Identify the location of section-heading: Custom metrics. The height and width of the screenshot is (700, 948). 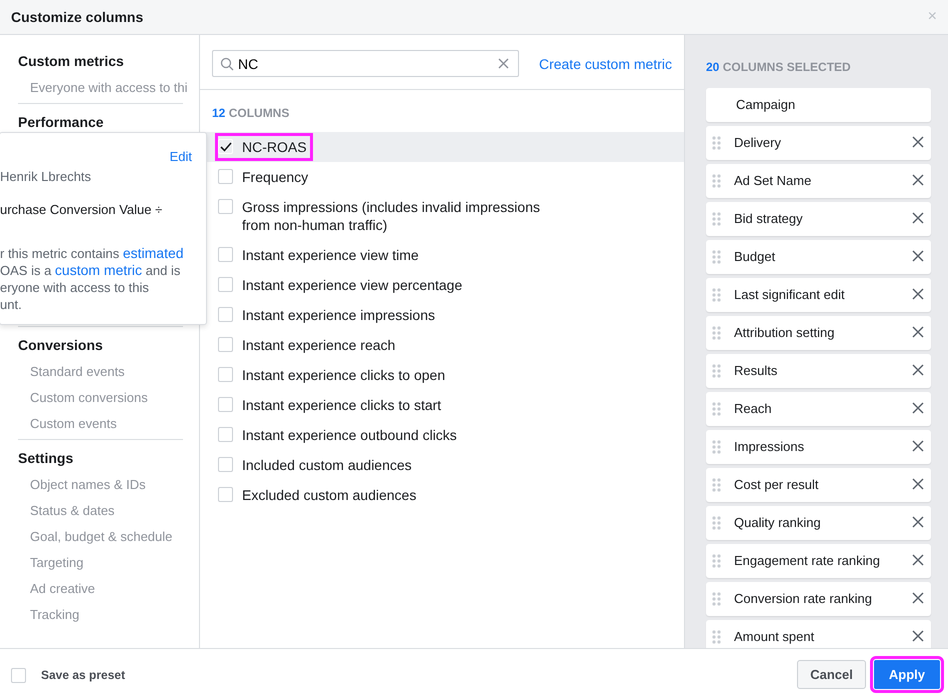
(71, 61).